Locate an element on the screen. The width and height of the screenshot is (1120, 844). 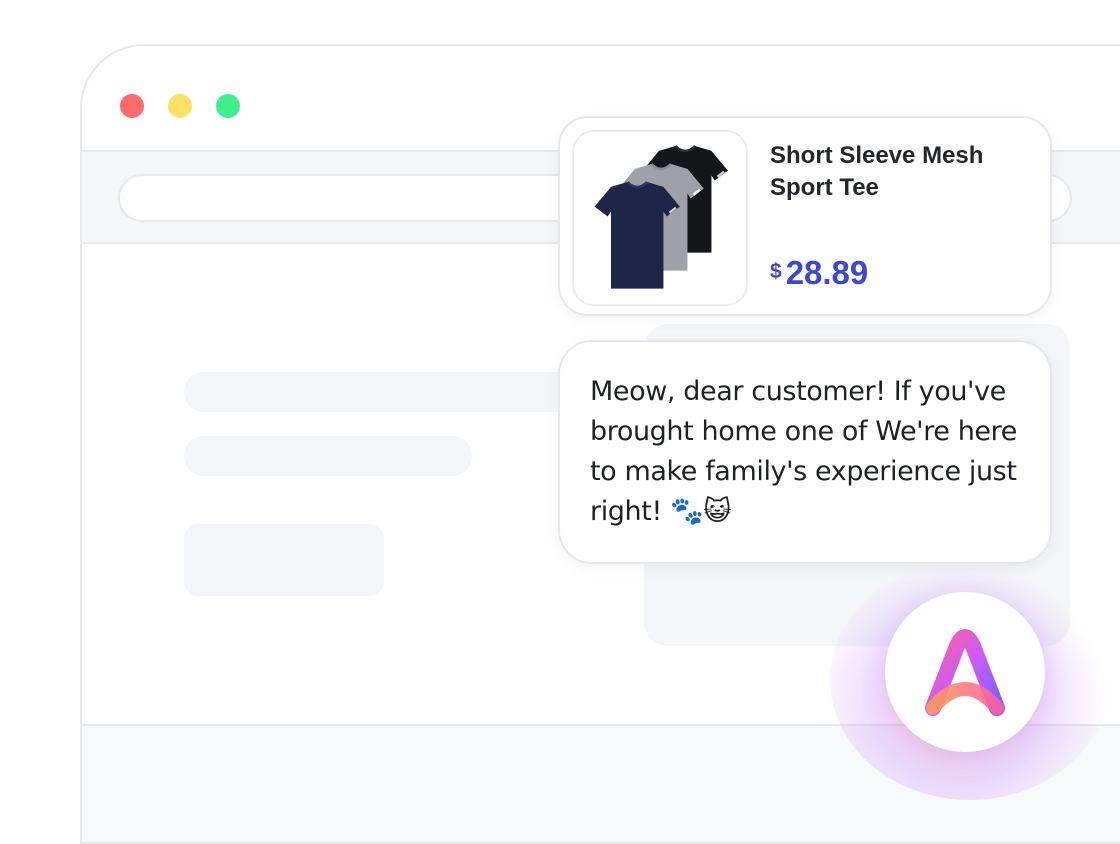
product-card: Short Sleeve Mesh Sport Tee $28.89 is located at coordinates (805, 216).